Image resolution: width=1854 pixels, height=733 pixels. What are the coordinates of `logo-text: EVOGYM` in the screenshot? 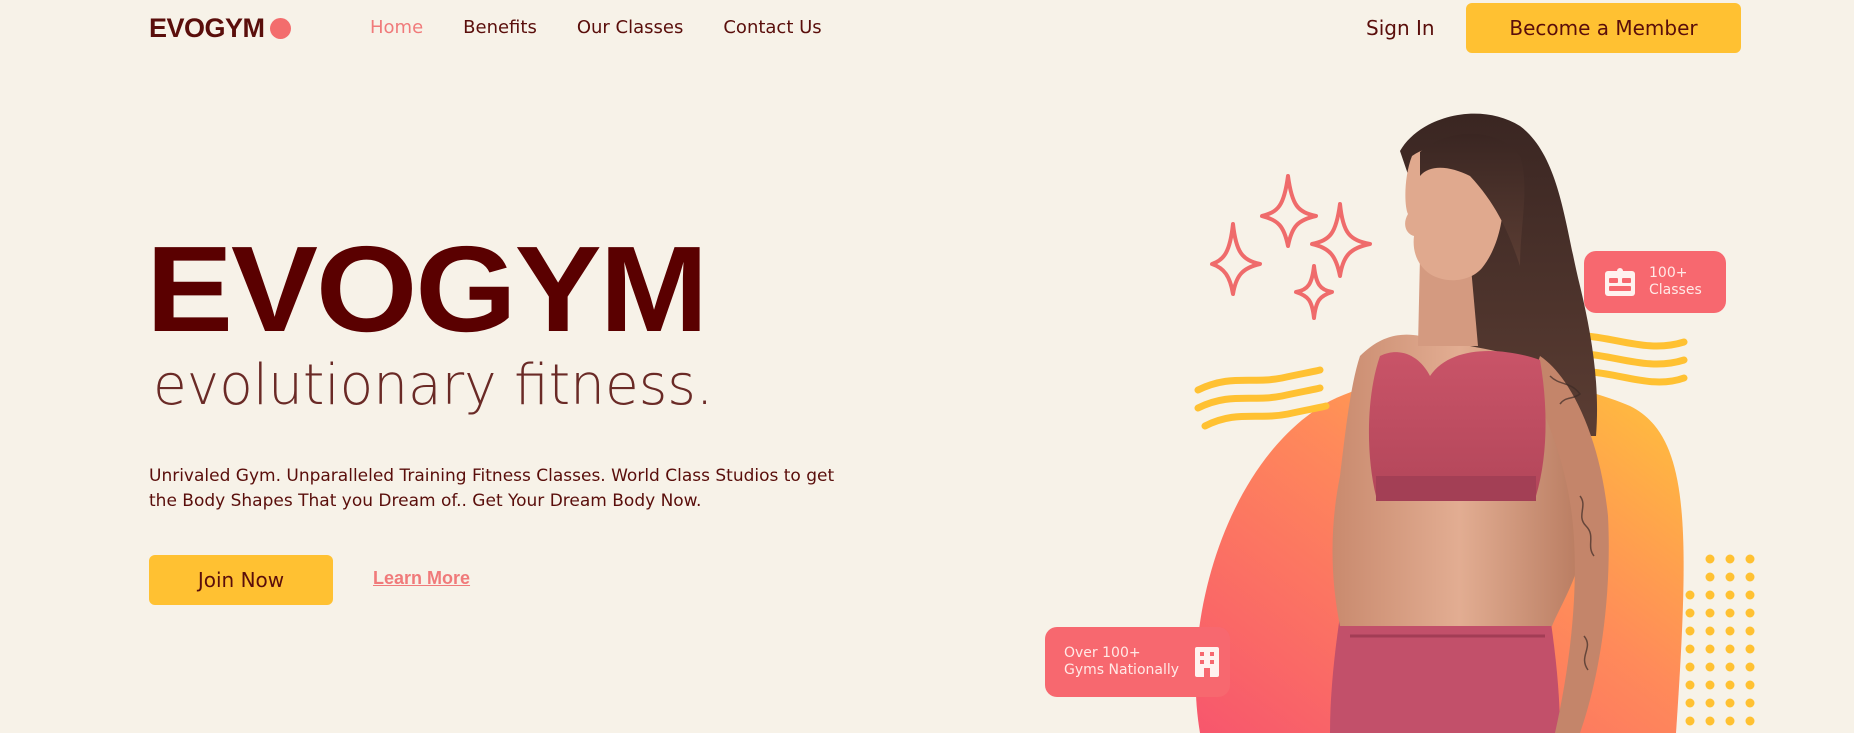 It's located at (207, 28).